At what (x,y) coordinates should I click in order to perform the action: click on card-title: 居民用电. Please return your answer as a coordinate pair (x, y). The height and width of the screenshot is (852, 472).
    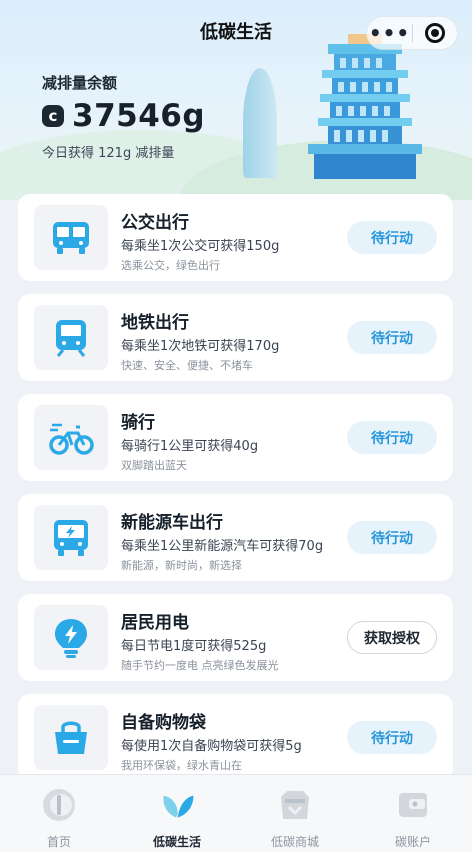
    Looking at the image, I should click on (155, 623).